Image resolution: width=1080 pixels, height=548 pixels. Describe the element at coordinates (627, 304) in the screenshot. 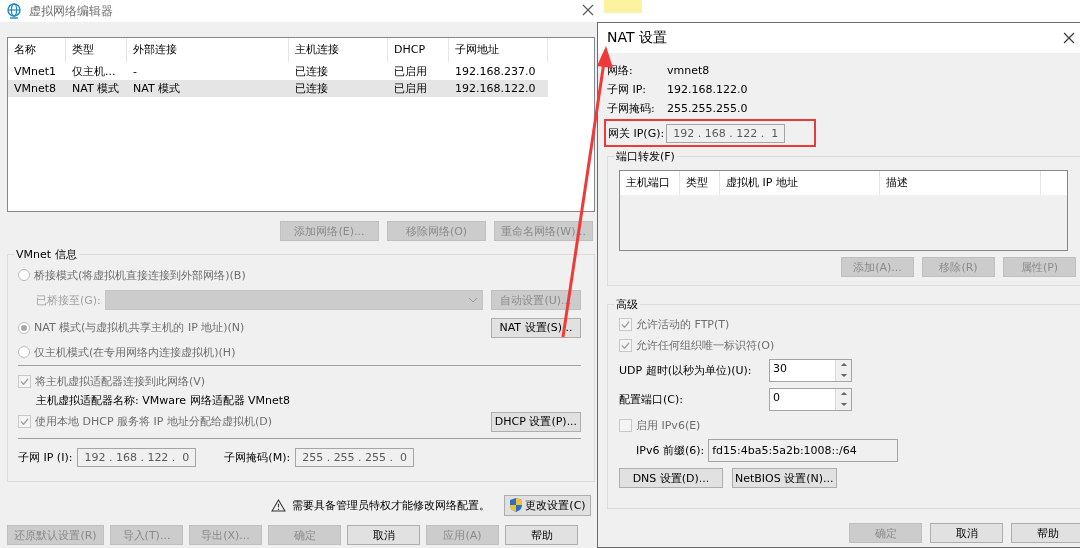

I see `group-title: 高级` at that location.